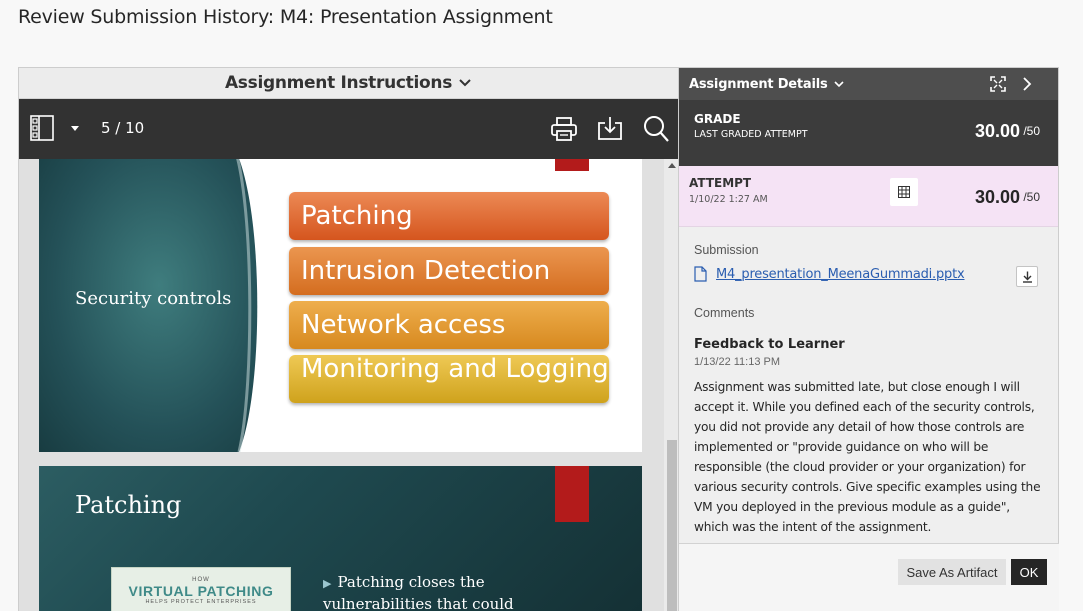 The height and width of the screenshot is (611, 1083). What do you see at coordinates (672, 525) in the screenshot?
I see `scrollbar-thumb` at bounding box center [672, 525].